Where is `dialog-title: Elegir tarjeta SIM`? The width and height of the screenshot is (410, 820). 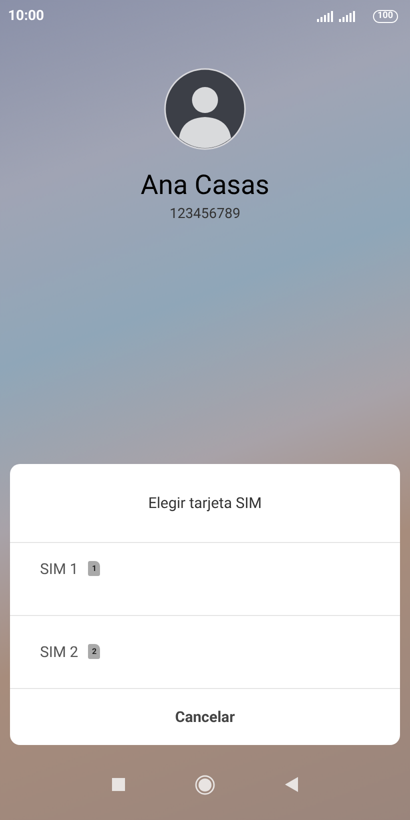 dialog-title: Elegir tarjeta SIM is located at coordinates (205, 503).